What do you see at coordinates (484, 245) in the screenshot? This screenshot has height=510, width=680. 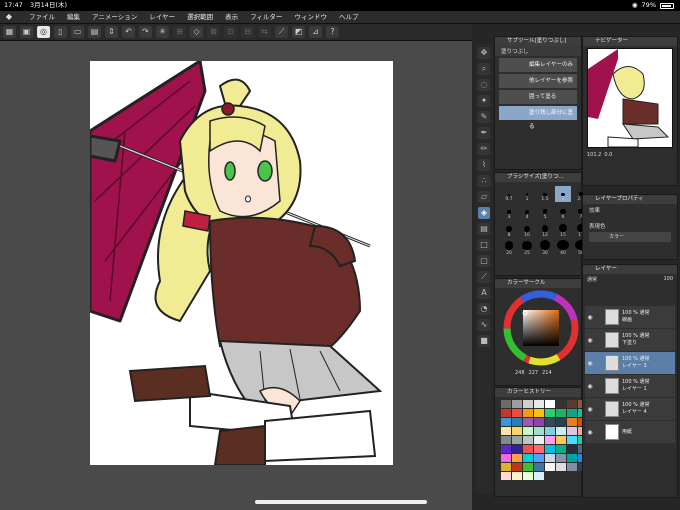 I see `figure-tool-icon: □` at bounding box center [484, 245].